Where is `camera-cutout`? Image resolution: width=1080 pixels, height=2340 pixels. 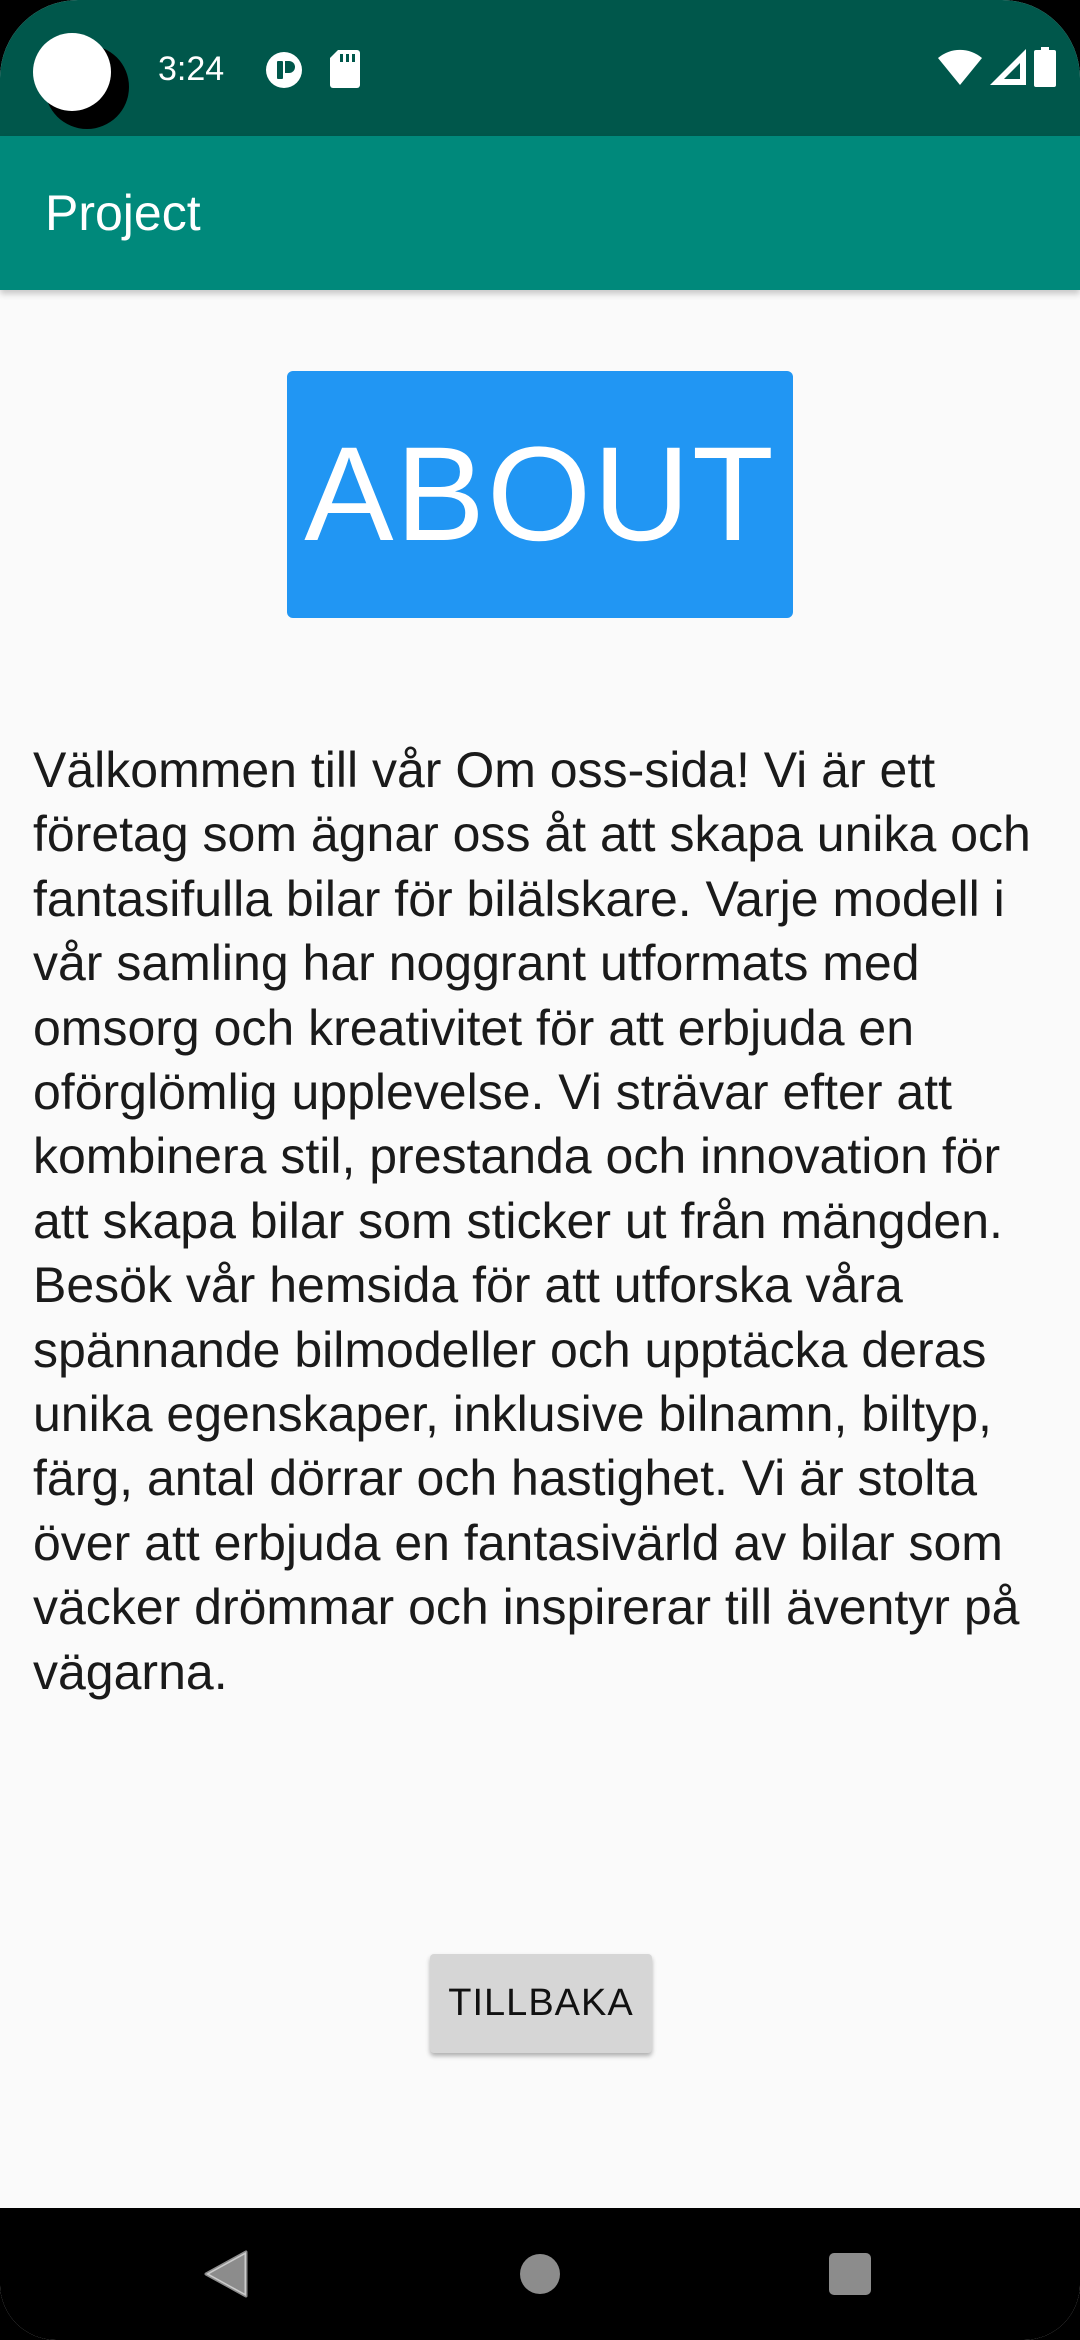 camera-cutout is located at coordinates (81, 81).